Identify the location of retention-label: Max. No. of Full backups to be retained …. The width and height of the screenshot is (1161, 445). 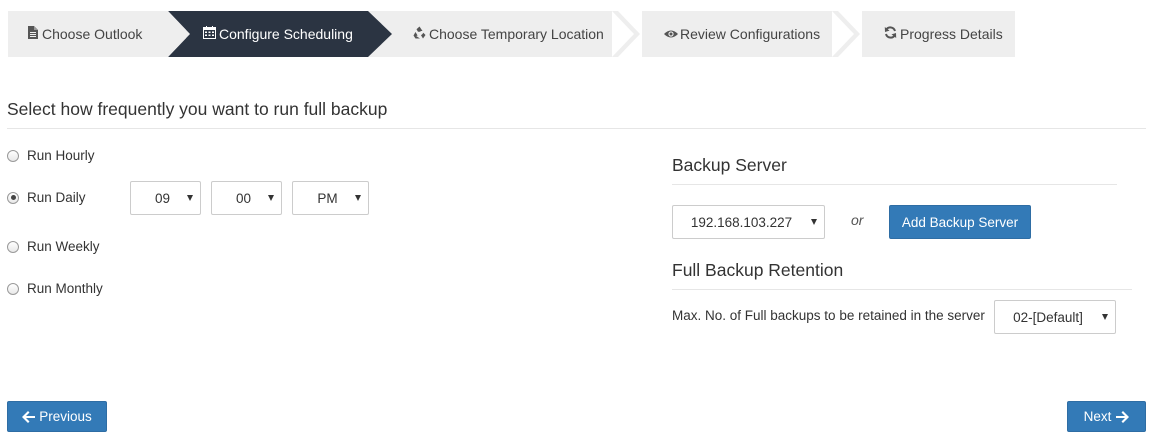
(828, 315).